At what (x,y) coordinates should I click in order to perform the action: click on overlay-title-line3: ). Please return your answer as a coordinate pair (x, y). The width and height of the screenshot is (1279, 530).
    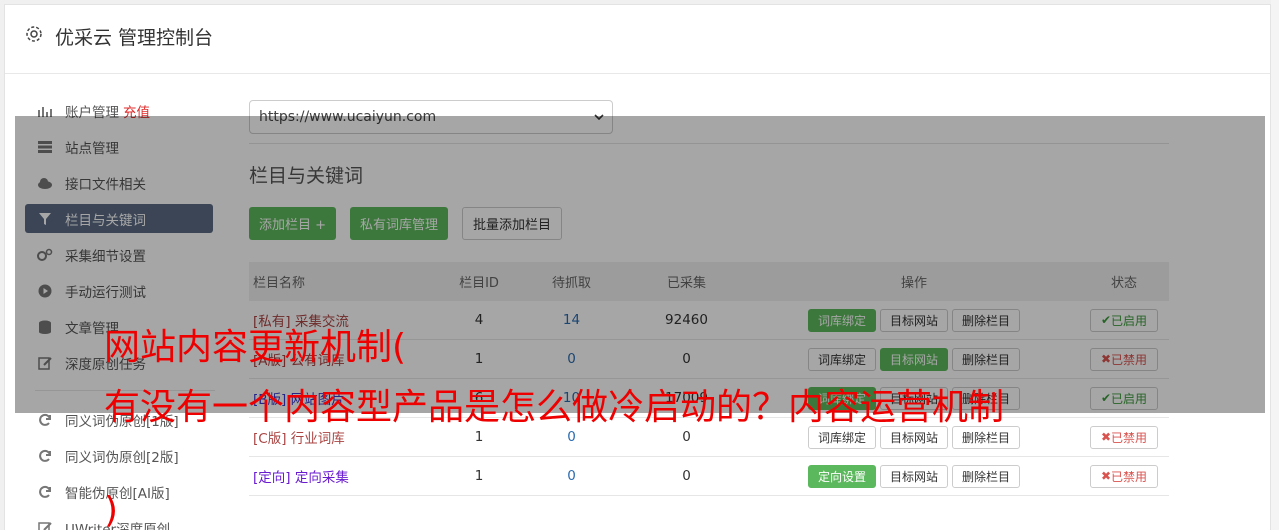
    Looking at the image, I should click on (111, 510).